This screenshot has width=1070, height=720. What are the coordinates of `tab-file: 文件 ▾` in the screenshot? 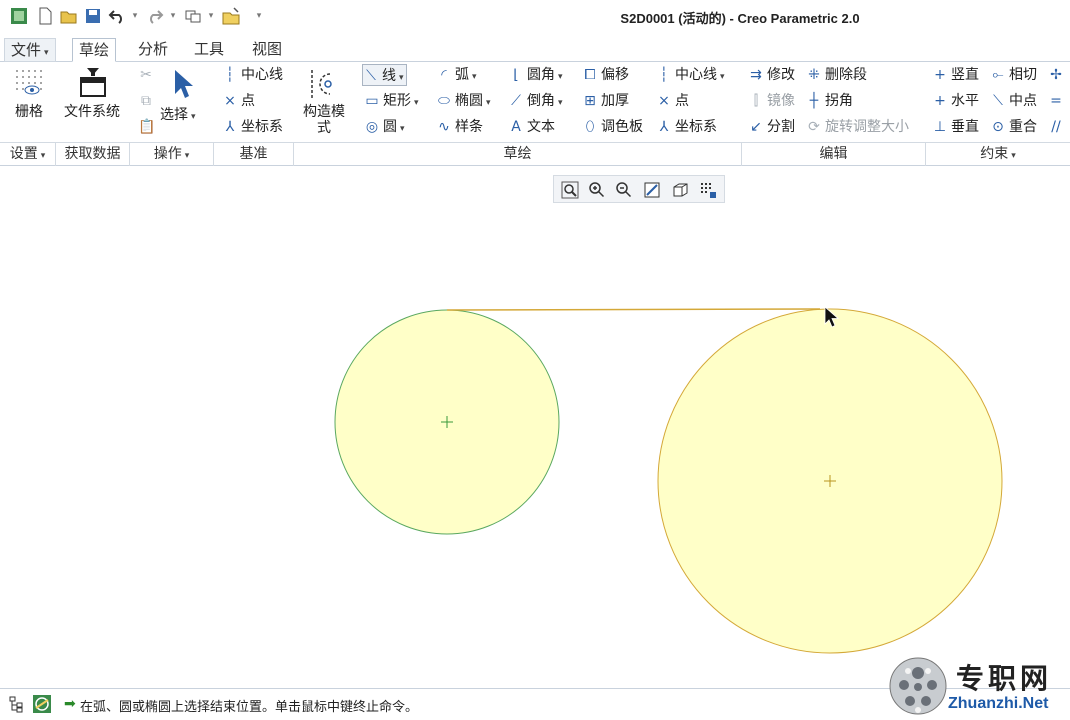 It's located at (30, 50).